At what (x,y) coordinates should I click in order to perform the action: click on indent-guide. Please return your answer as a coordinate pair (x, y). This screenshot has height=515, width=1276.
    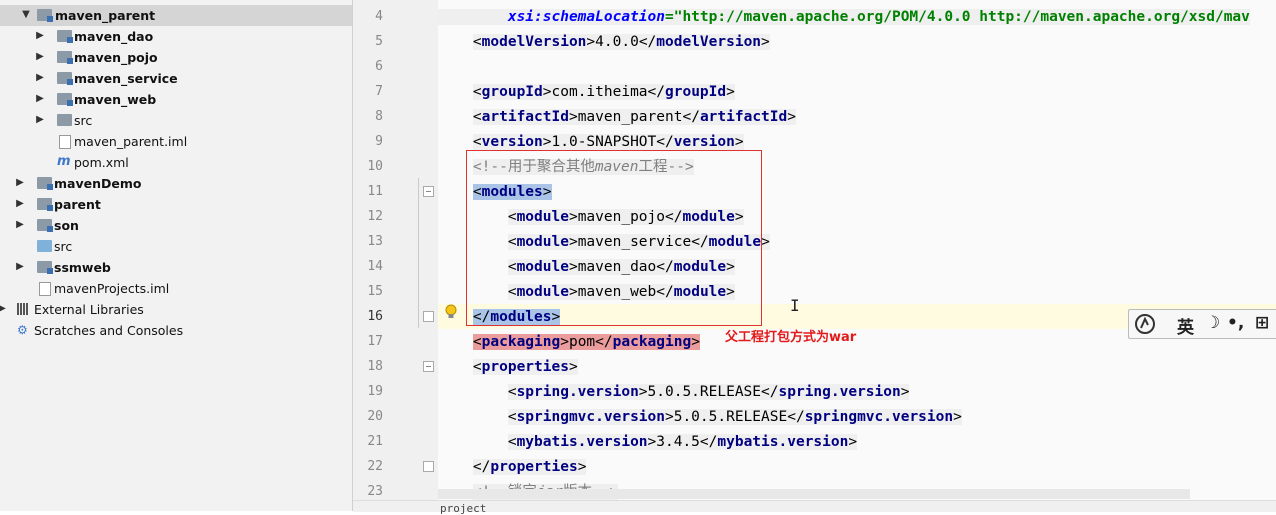
    Looking at the image, I should click on (418, 253).